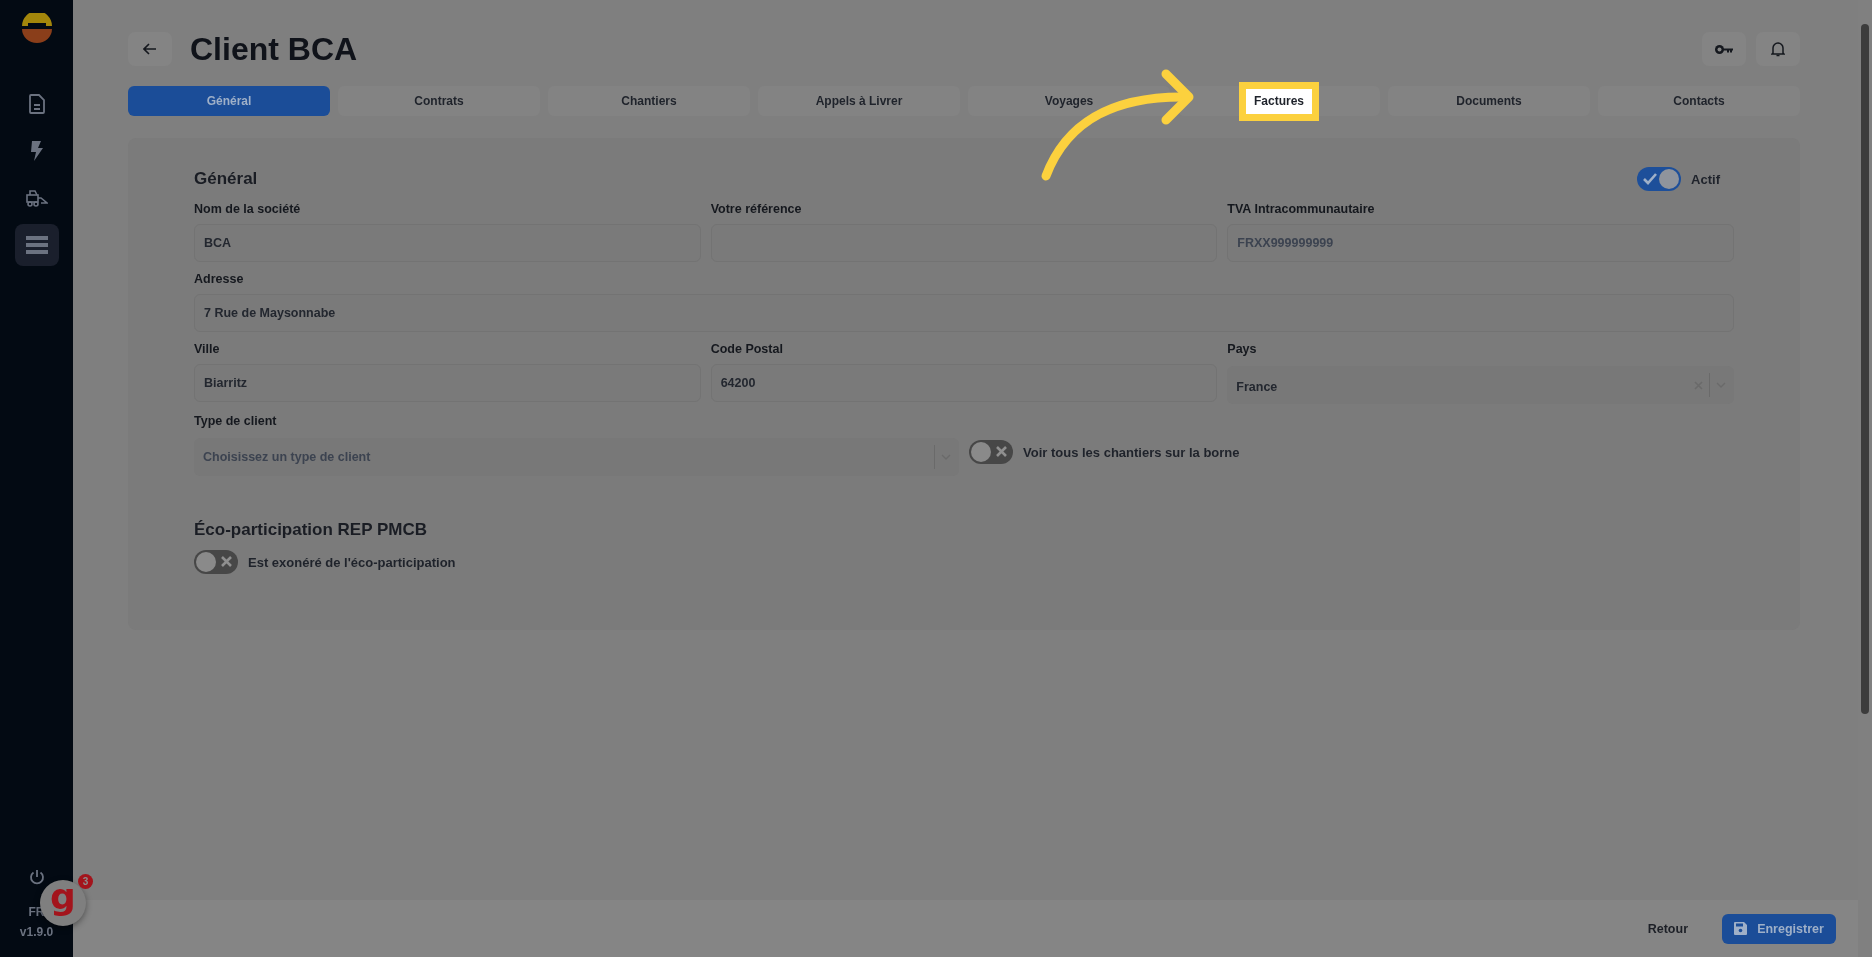 This screenshot has width=1872, height=957. What do you see at coordinates (85, 881) in the screenshot?
I see `notification-badge: 3` at bounding box center [85, 881].